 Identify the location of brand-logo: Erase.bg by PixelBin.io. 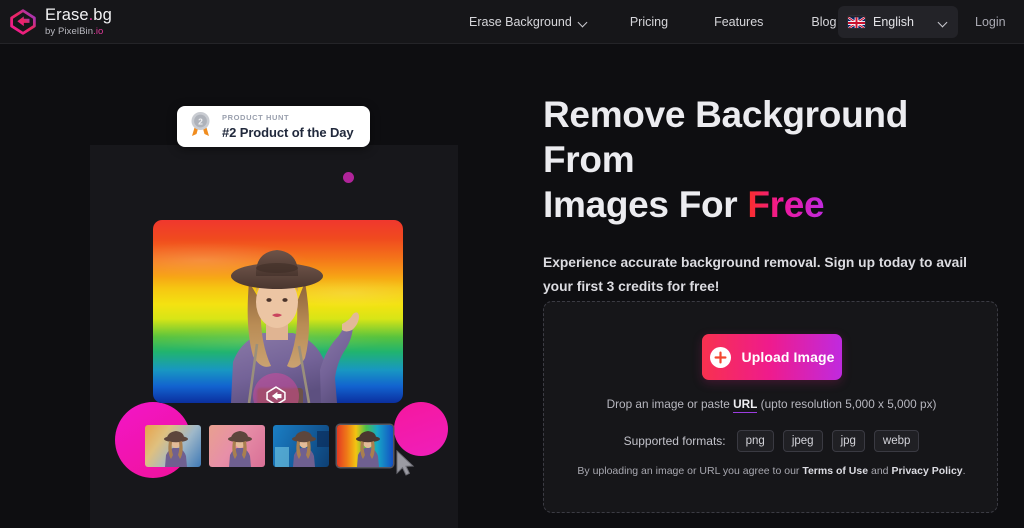
(56, 21).